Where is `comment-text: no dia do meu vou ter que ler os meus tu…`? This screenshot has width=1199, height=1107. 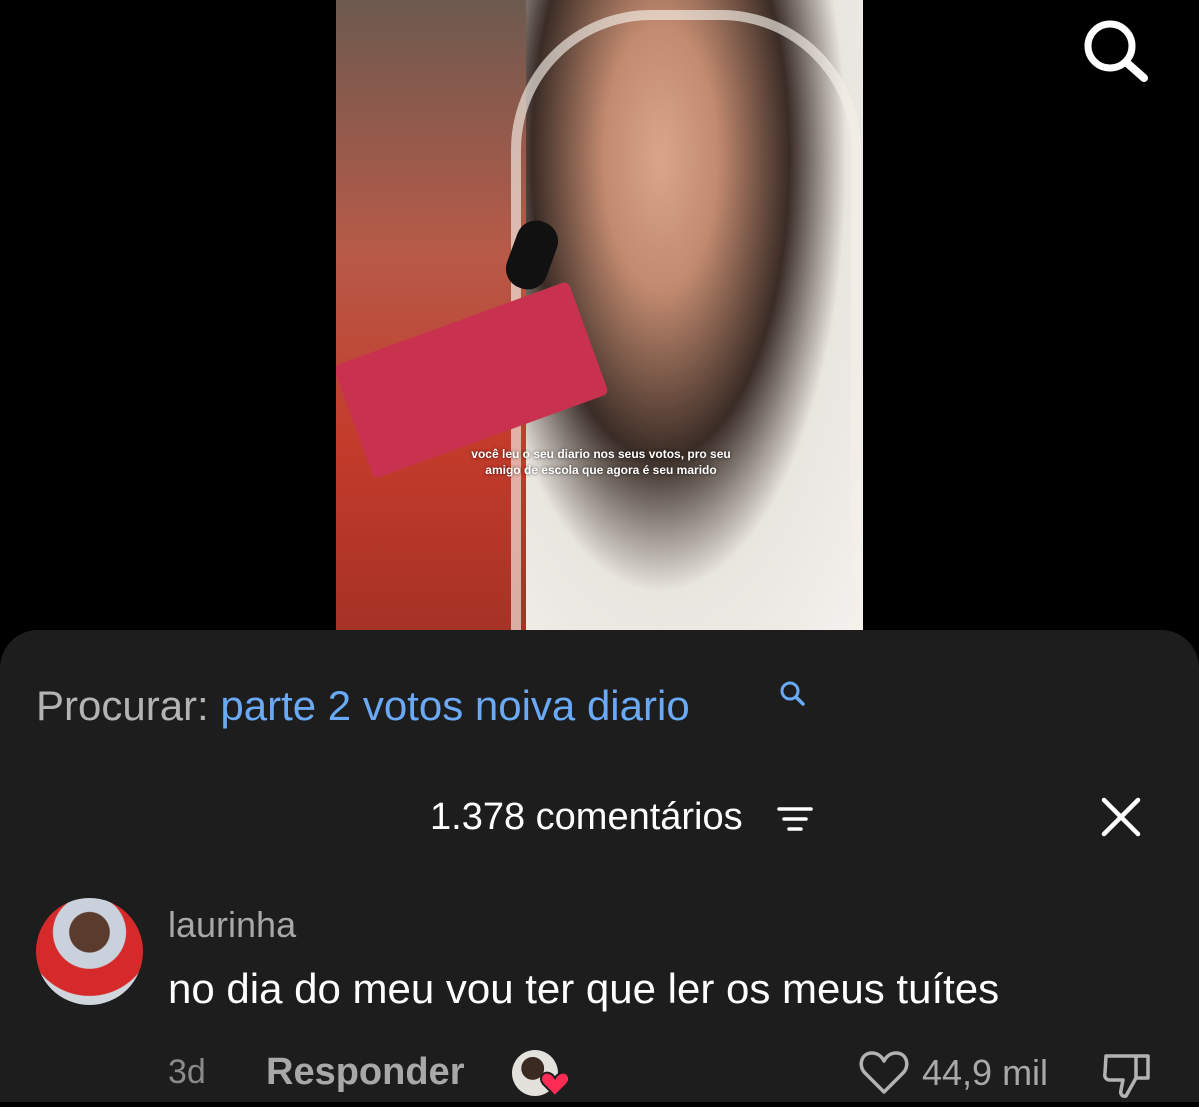 comment-text: no dia do meu vou ter que ler os meus tu… is located at coordinates (584, 988).